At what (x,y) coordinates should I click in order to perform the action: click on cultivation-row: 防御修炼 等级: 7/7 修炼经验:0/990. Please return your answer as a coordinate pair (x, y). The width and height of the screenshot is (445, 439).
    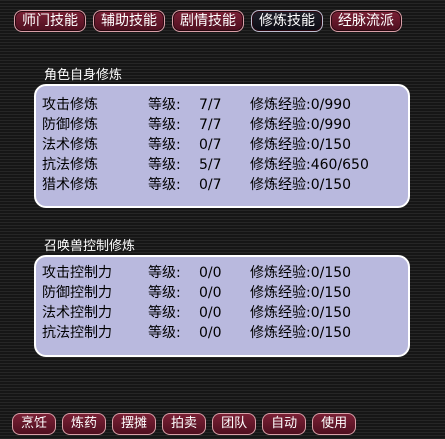
    Looking at the image, I should click on (222, 125).